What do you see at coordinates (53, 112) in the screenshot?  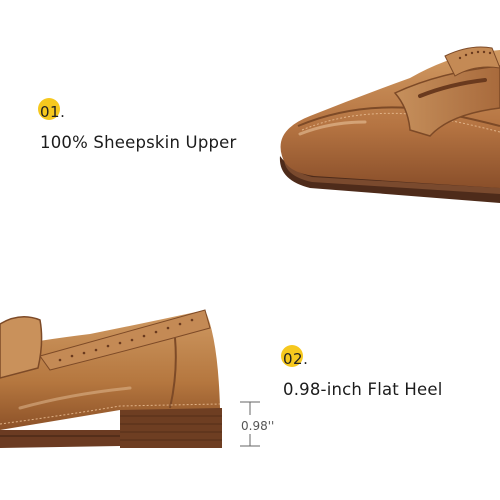 I see `feature-1-number: 01.` at bounding box center [53, 112].